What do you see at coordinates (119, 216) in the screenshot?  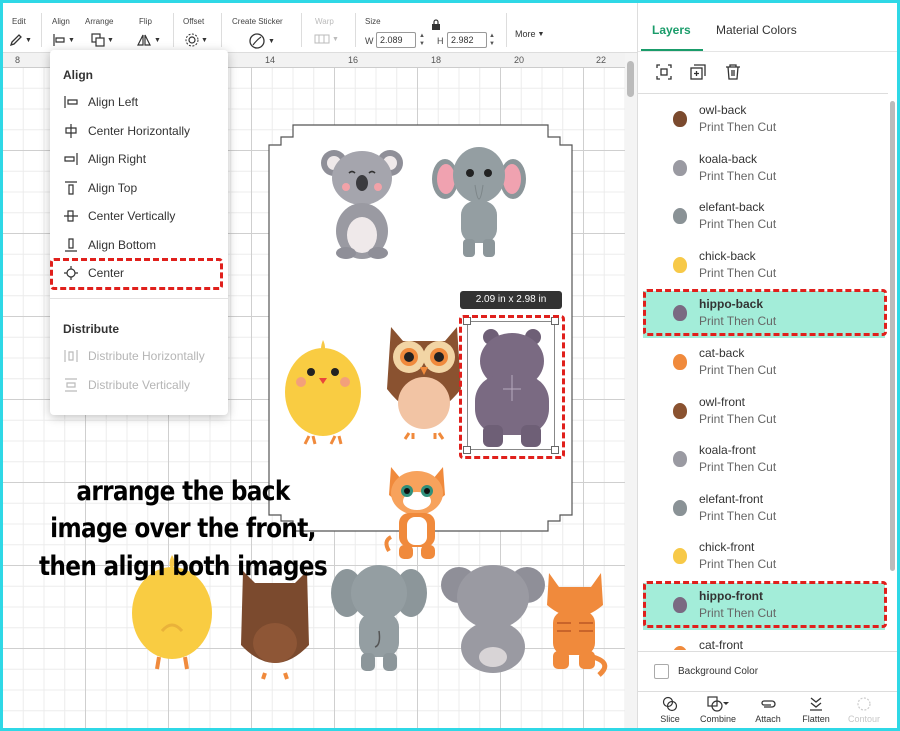 I see `menu-item-center-vertically: Center Vertically` at bounding box center [119, 216].